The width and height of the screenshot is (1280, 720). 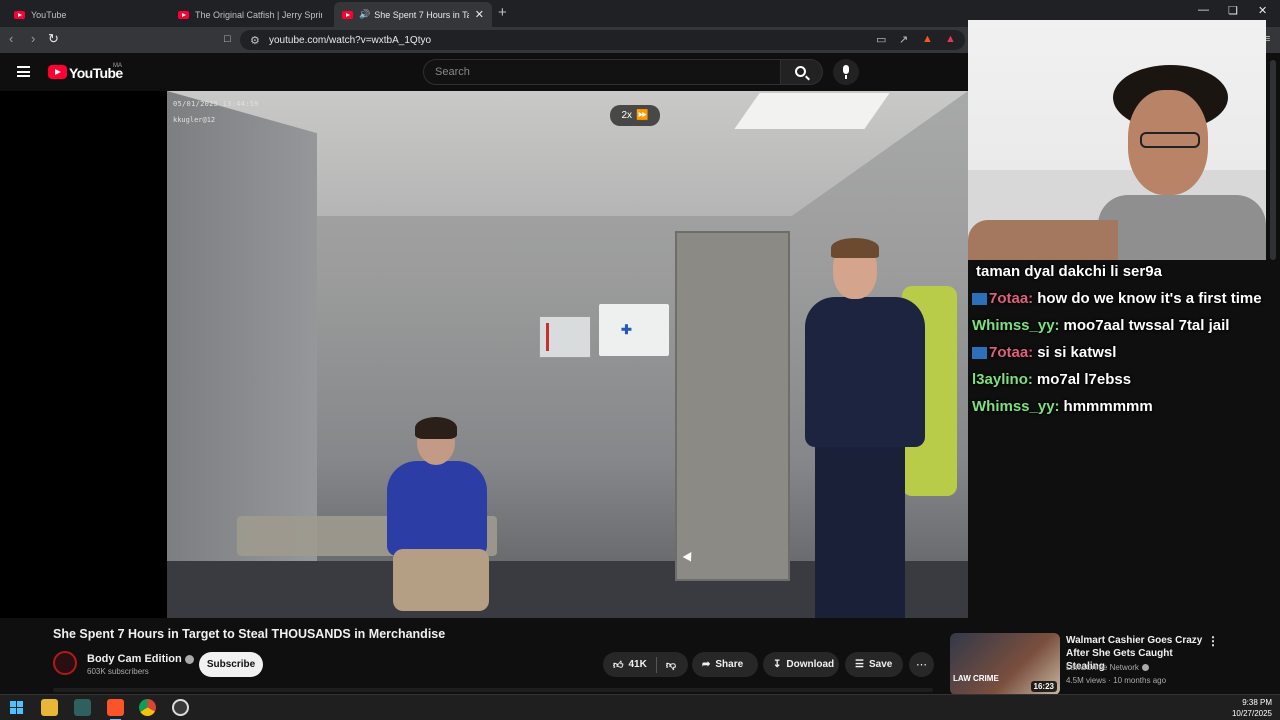 I want to click on like-icon: 👍︎, so click(x=618, y=665).